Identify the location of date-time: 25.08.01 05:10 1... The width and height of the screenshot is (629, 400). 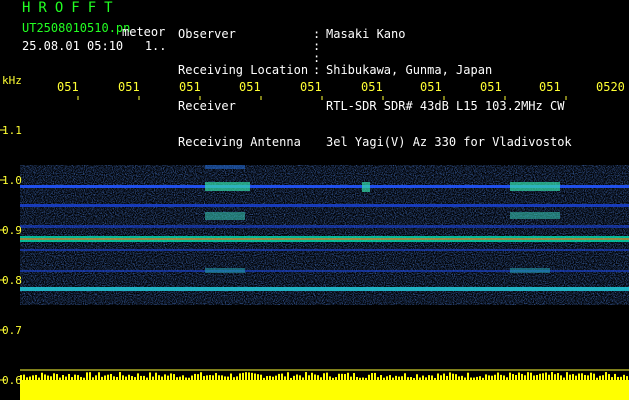
(94, 46).